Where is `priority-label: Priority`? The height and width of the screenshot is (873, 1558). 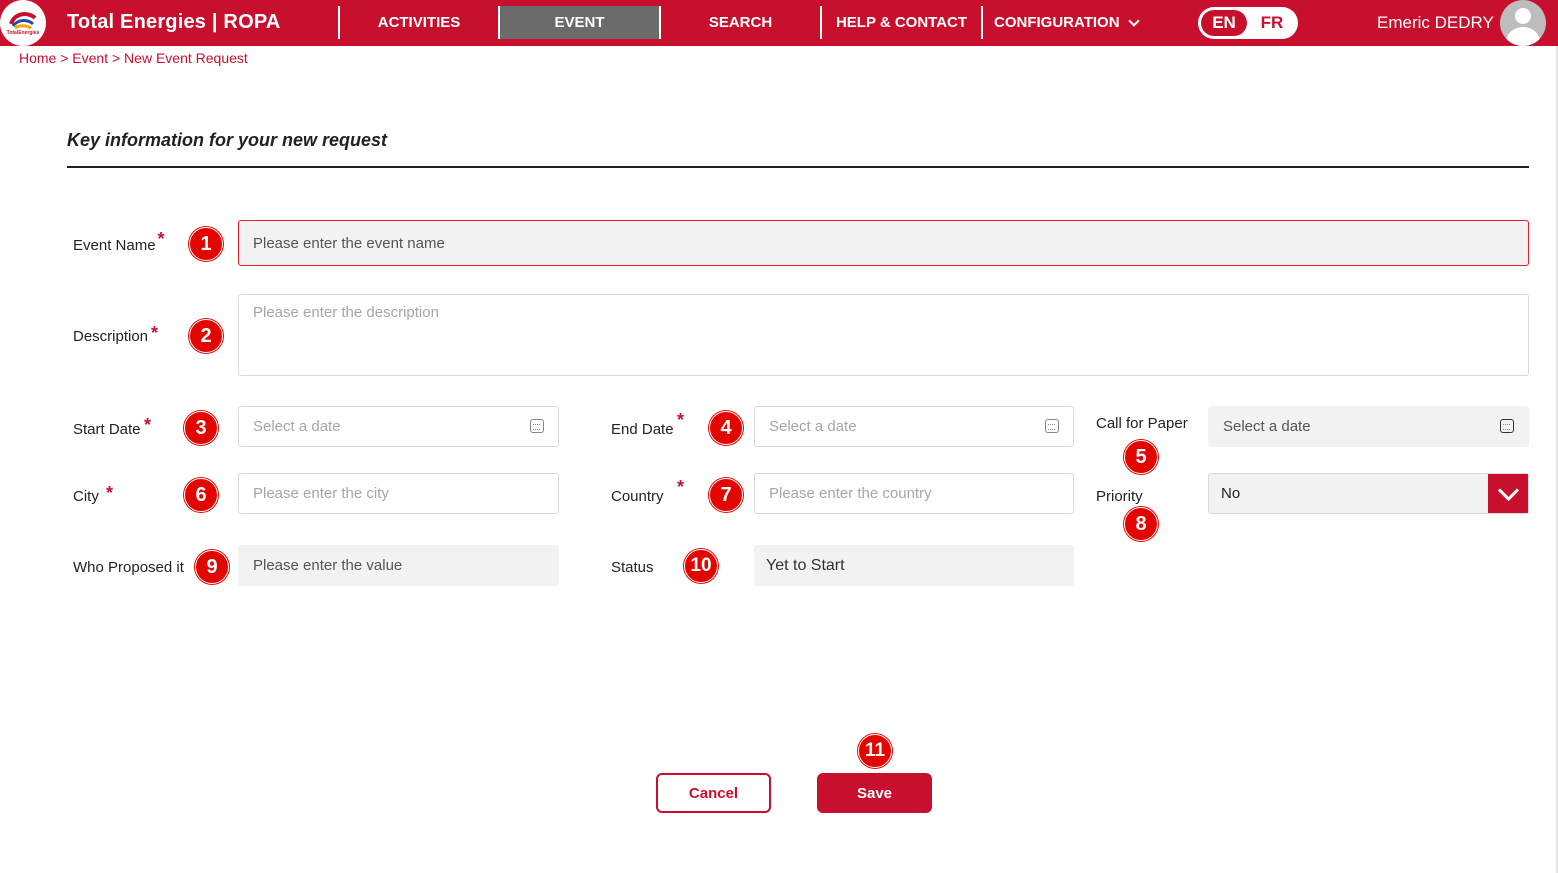
priority-label: Priority is located at coordinates (1119, 496).